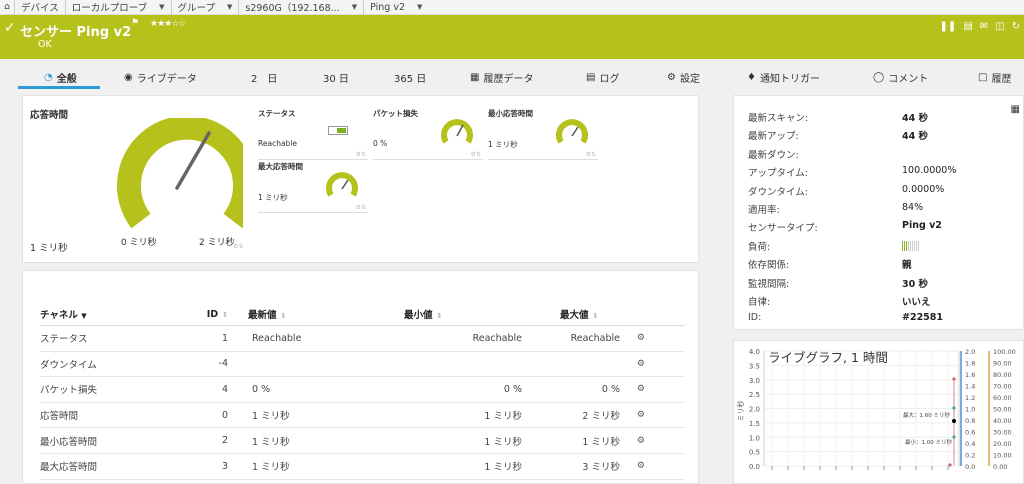 This screenshot has width=1024, height=484. Describe the element at coordinates (508, 79) in the screenshot. I see `tab-label: 履歴データ` at that location.